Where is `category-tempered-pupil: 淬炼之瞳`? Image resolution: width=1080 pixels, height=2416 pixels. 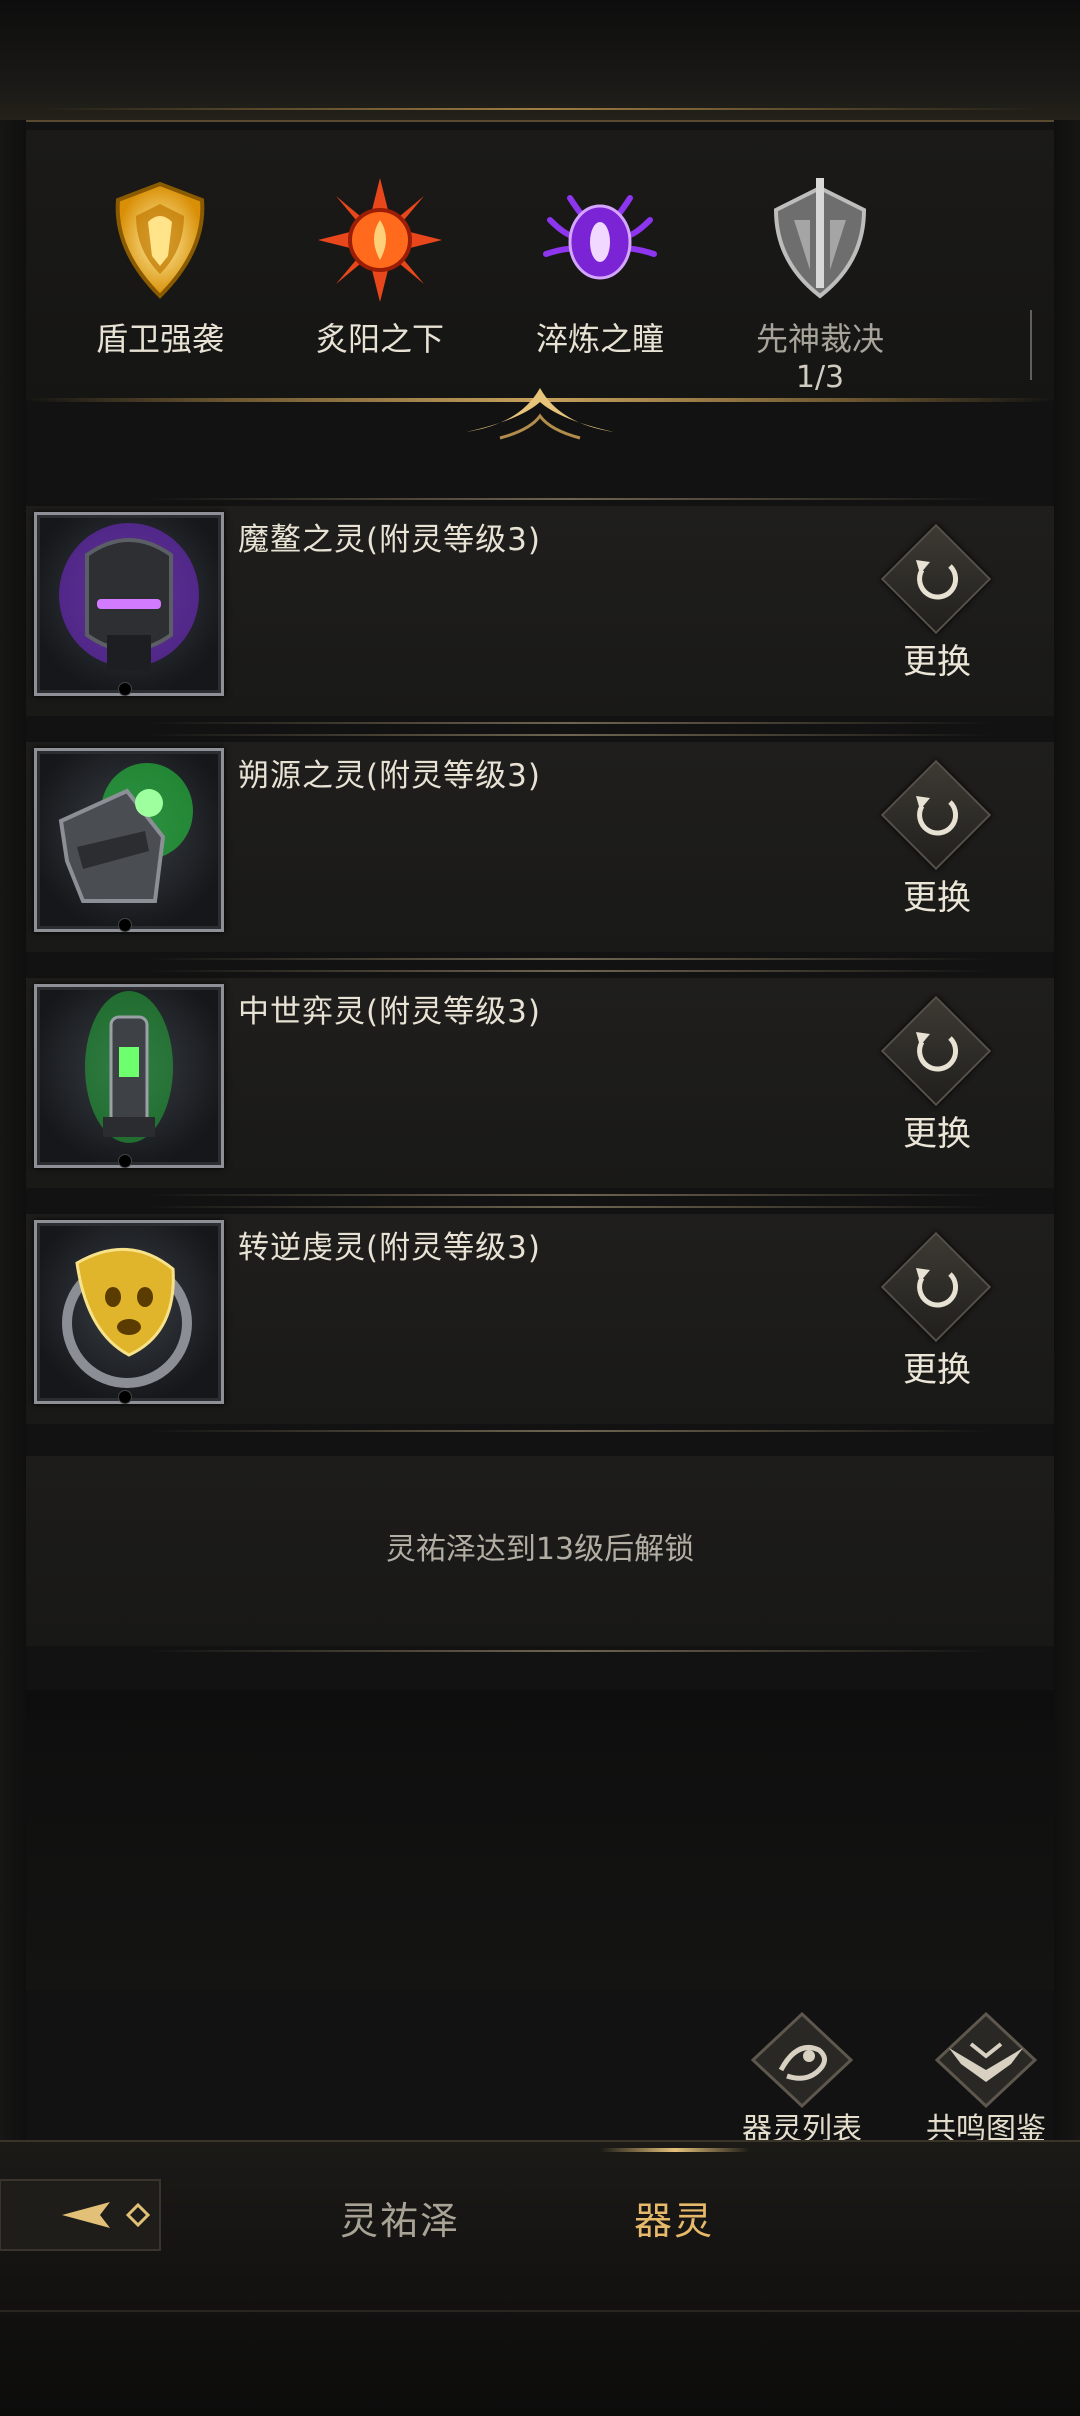
category-tempered-pupil: 淬炼之瞳 is located at coordinates (600, 265).